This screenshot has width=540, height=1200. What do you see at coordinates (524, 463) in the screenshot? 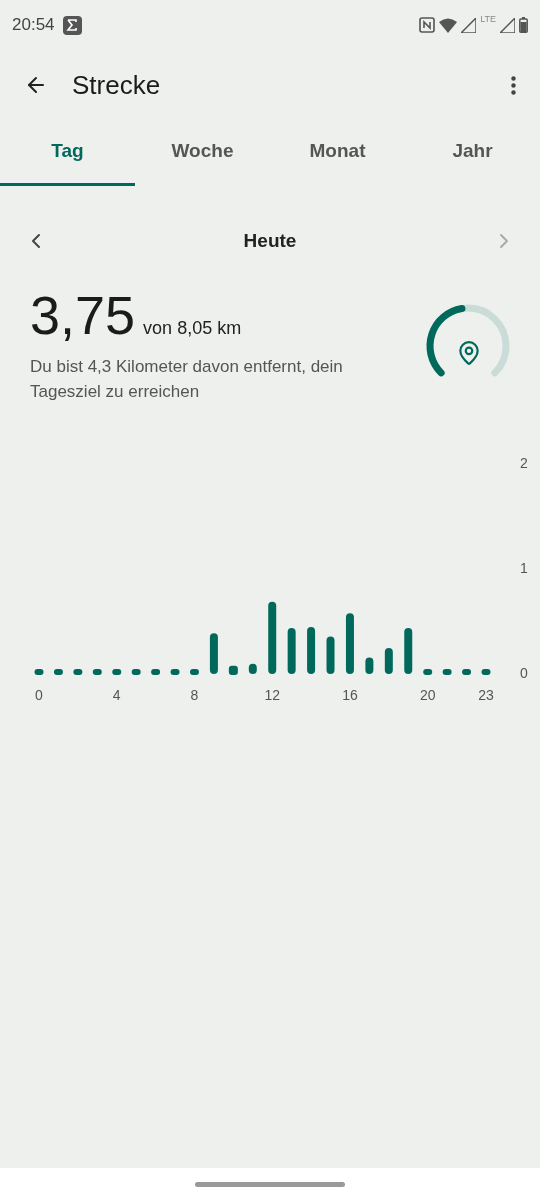
I see `y-axis-label: 2` at bounding box center [524, 463].